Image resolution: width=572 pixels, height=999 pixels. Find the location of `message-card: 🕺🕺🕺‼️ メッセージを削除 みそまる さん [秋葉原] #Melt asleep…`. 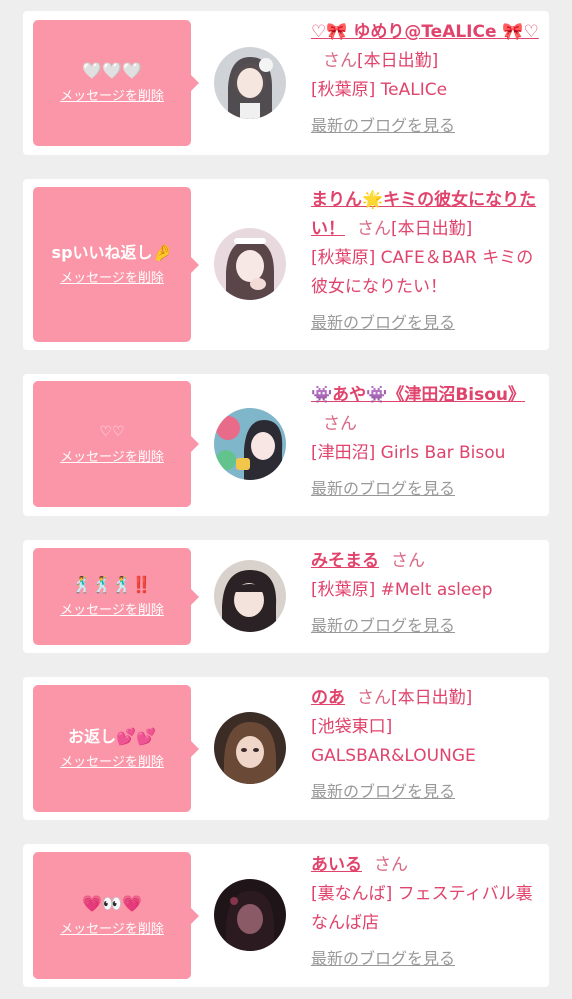

message-card: 🕺🕺🕺‼️ メッセージを削除 みそまる さん [秋葉原] #Melt asleep… is located at coordinates (286, 596).